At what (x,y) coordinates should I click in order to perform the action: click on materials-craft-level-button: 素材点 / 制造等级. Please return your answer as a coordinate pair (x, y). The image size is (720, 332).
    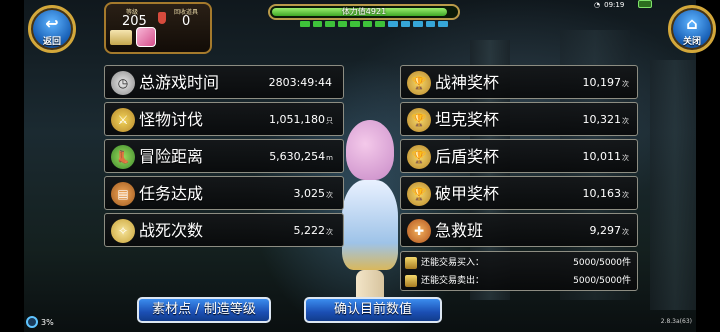
    Looking at the image, I should click on (204, 310).